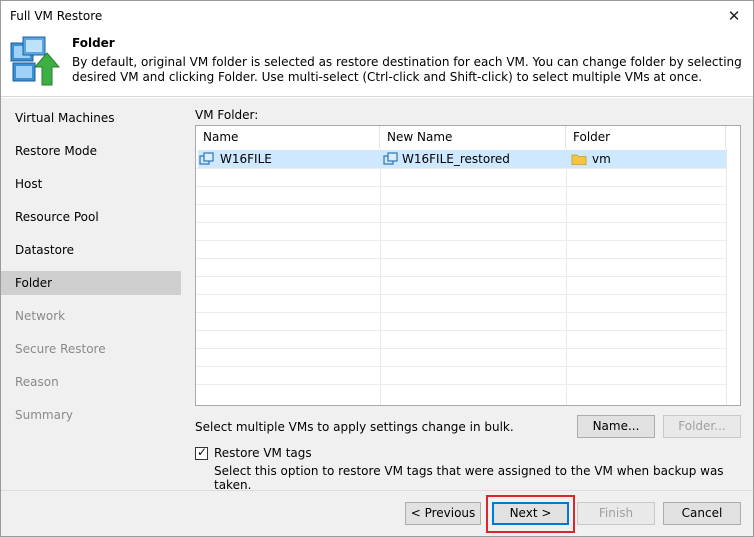 This screenshot has height=537, width=754. Describe the element at coordinates (616, 513) in the screenshot. I see `finish-button: Finish` at that location.